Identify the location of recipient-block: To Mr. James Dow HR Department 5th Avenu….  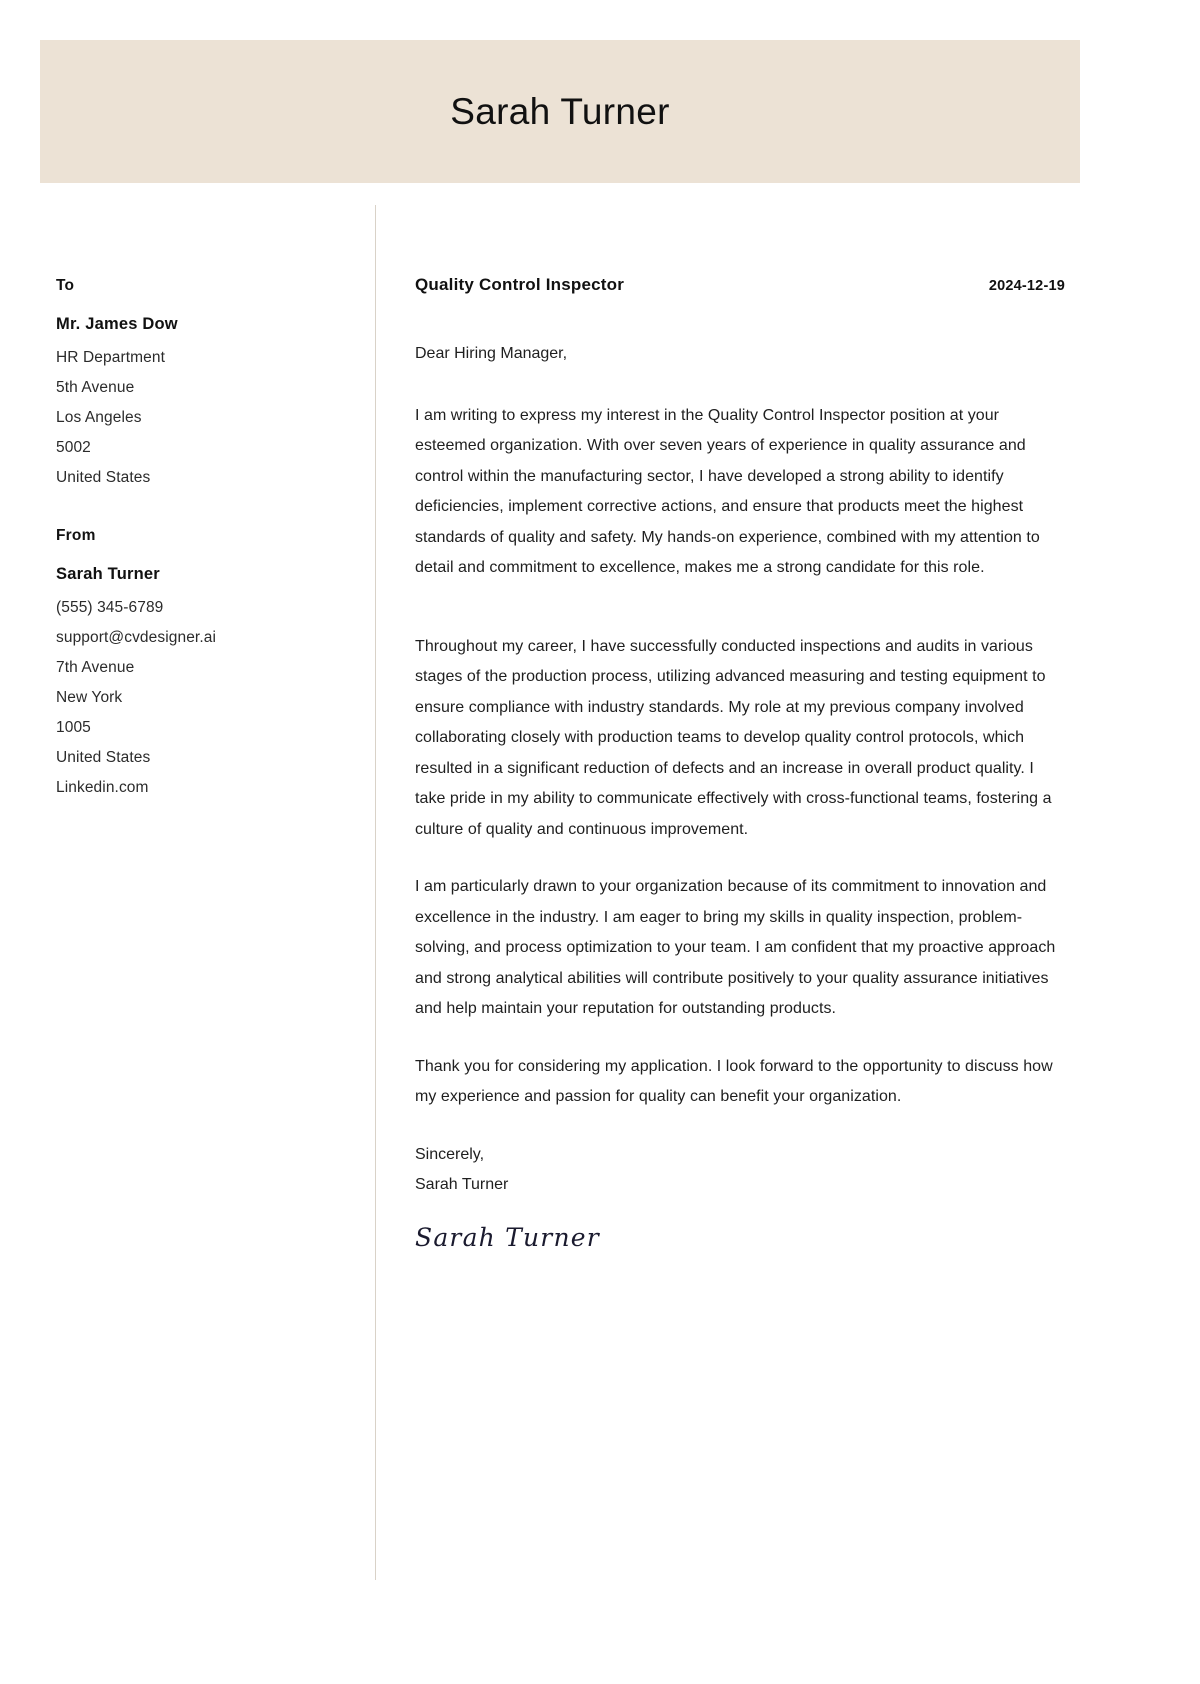
(206, 385).